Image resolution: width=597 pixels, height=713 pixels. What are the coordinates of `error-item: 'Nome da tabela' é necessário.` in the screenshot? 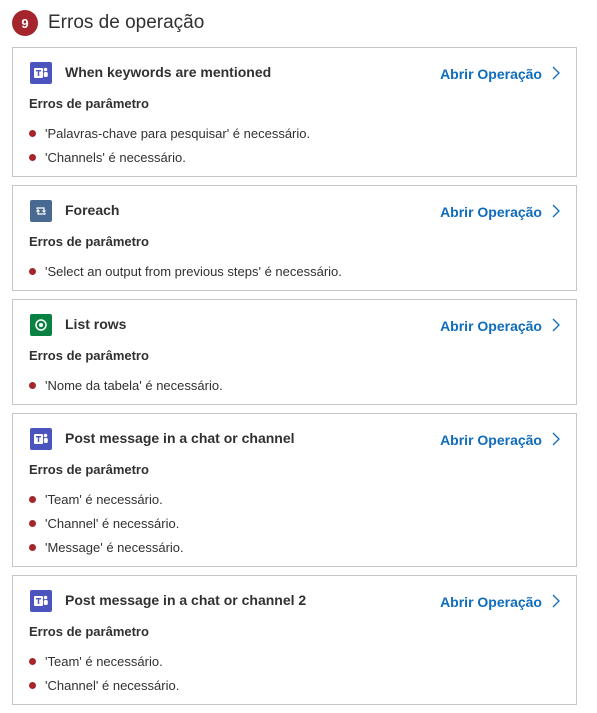 It's located at (126, 385).